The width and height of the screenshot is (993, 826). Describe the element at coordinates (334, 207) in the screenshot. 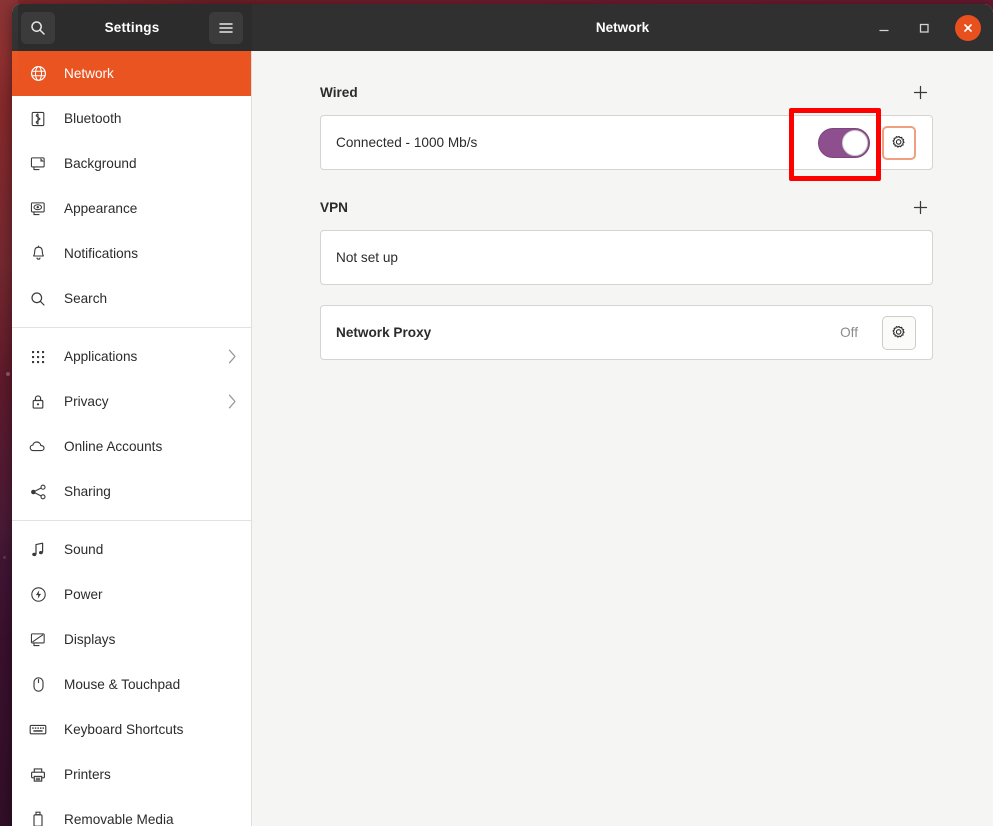

I see `vpn-section-title: VPN` at that location.